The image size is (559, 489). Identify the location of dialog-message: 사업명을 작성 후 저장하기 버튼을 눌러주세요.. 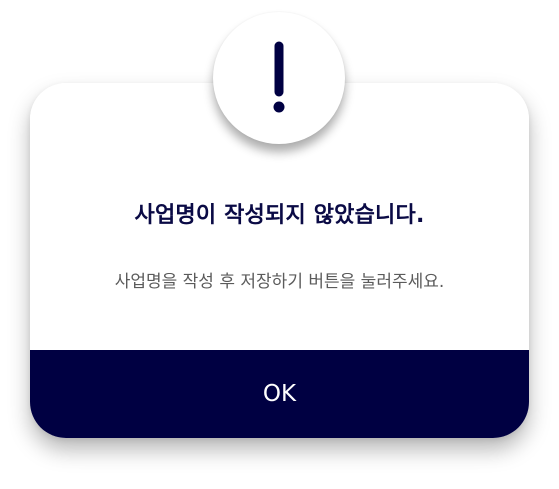
(279, 282).